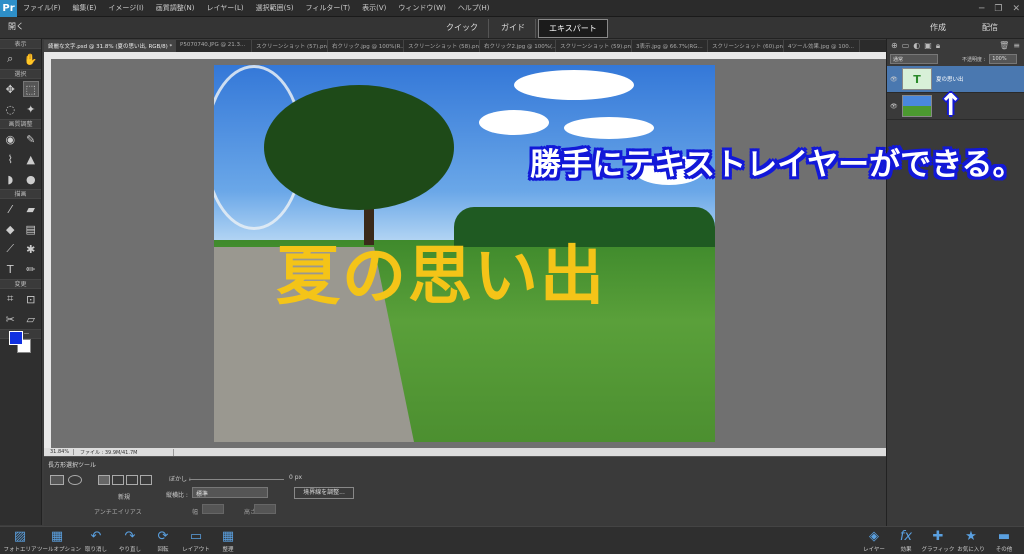  I want to click on delete-layer-icon: 🗑︎, so click(1004, 45).